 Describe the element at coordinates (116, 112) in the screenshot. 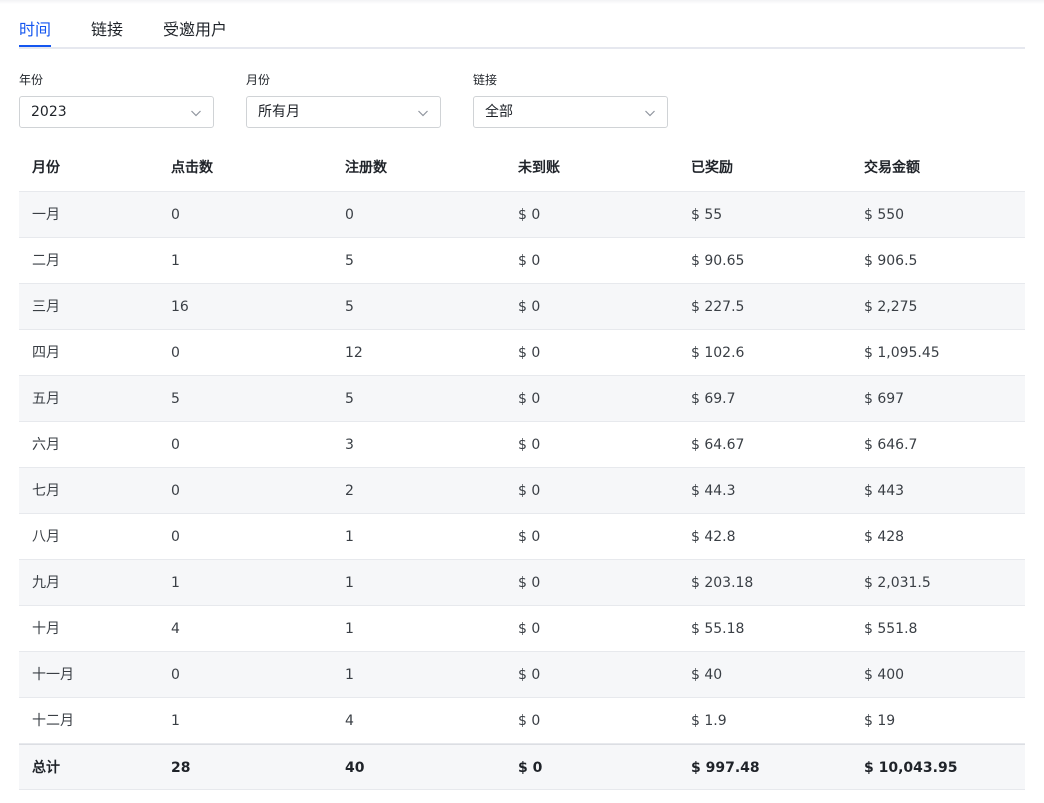

I see `year-select: 2023` at that location.